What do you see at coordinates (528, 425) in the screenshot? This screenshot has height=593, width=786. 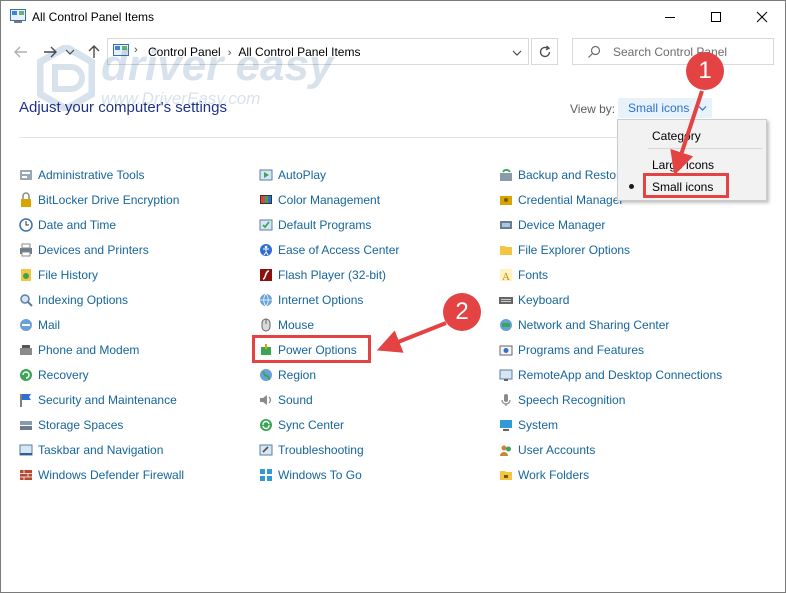 I see `control-panel-item-system: System` at bounding box center [528, 425].